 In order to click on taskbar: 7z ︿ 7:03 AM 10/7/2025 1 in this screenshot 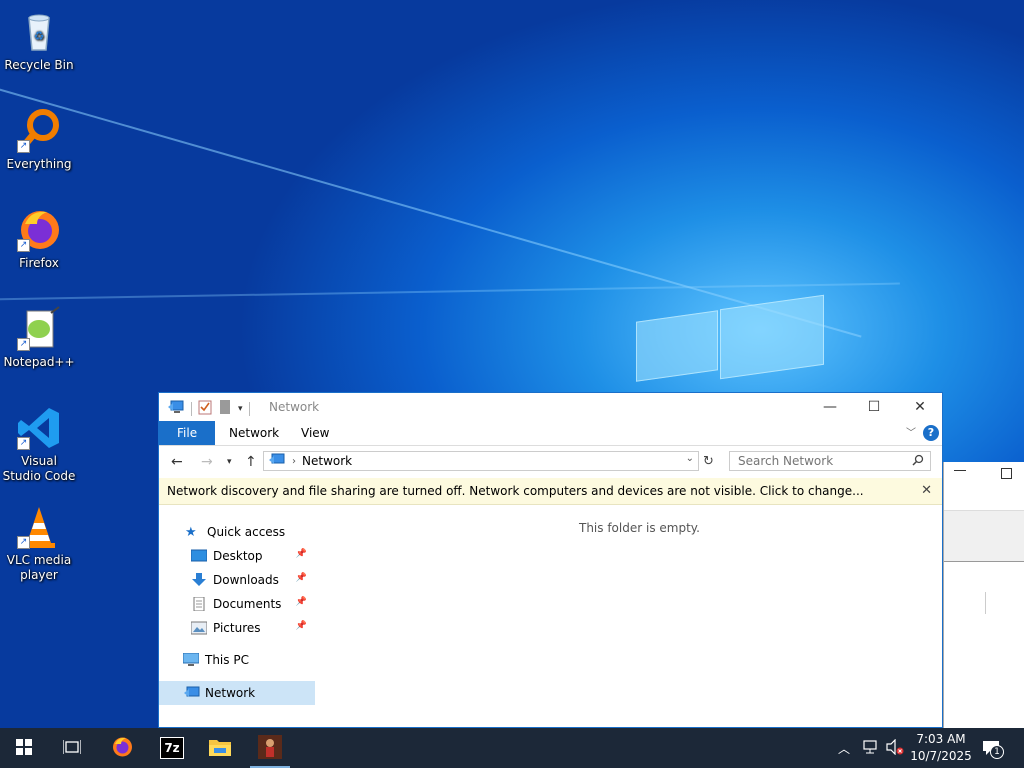, I will do `click(512, 748)`.